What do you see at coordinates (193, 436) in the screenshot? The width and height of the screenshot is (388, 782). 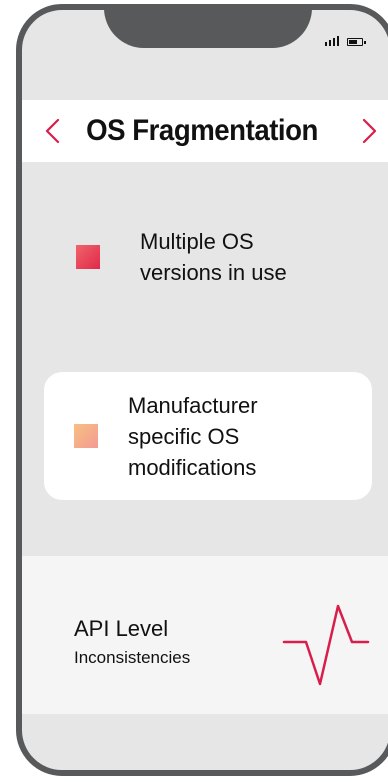 I see `card-label: Manufacturer specific OS modifications` at bounding box center [193, 436].